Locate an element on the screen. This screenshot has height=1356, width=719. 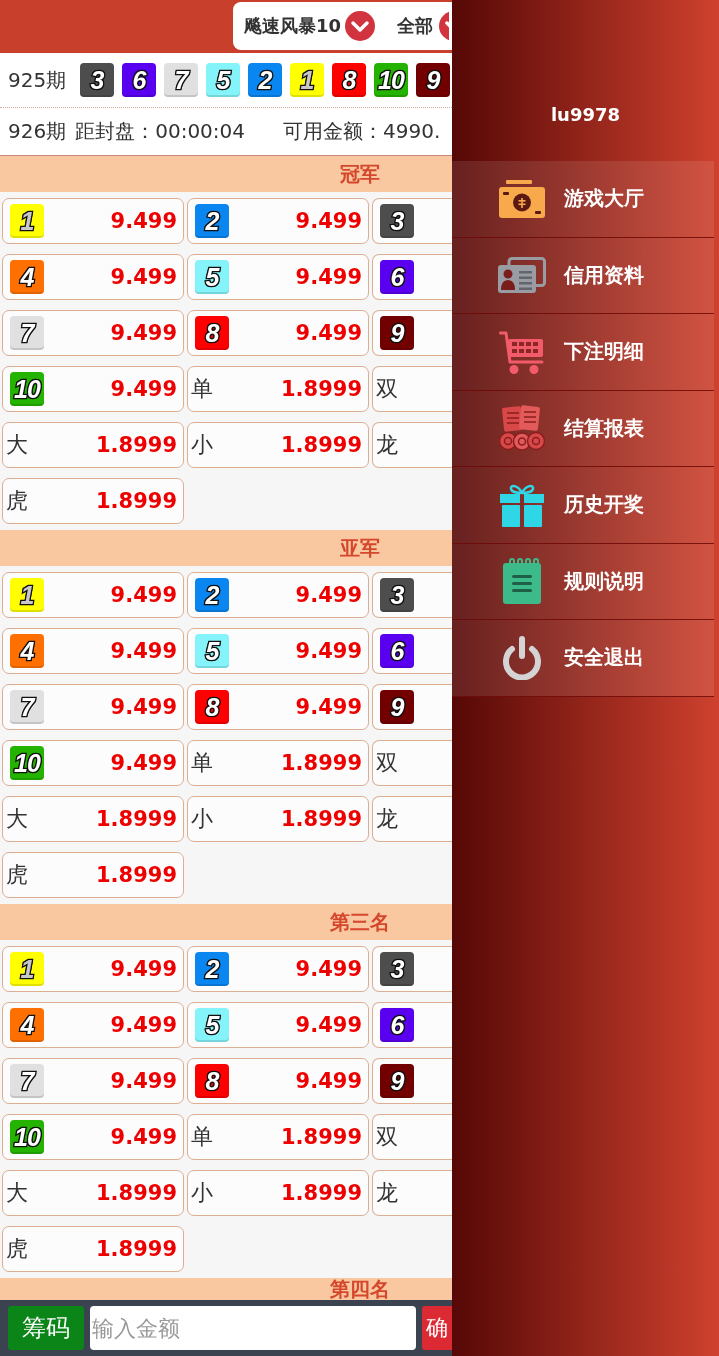
section-header: 冠军 is located at coordinates (226, 174).